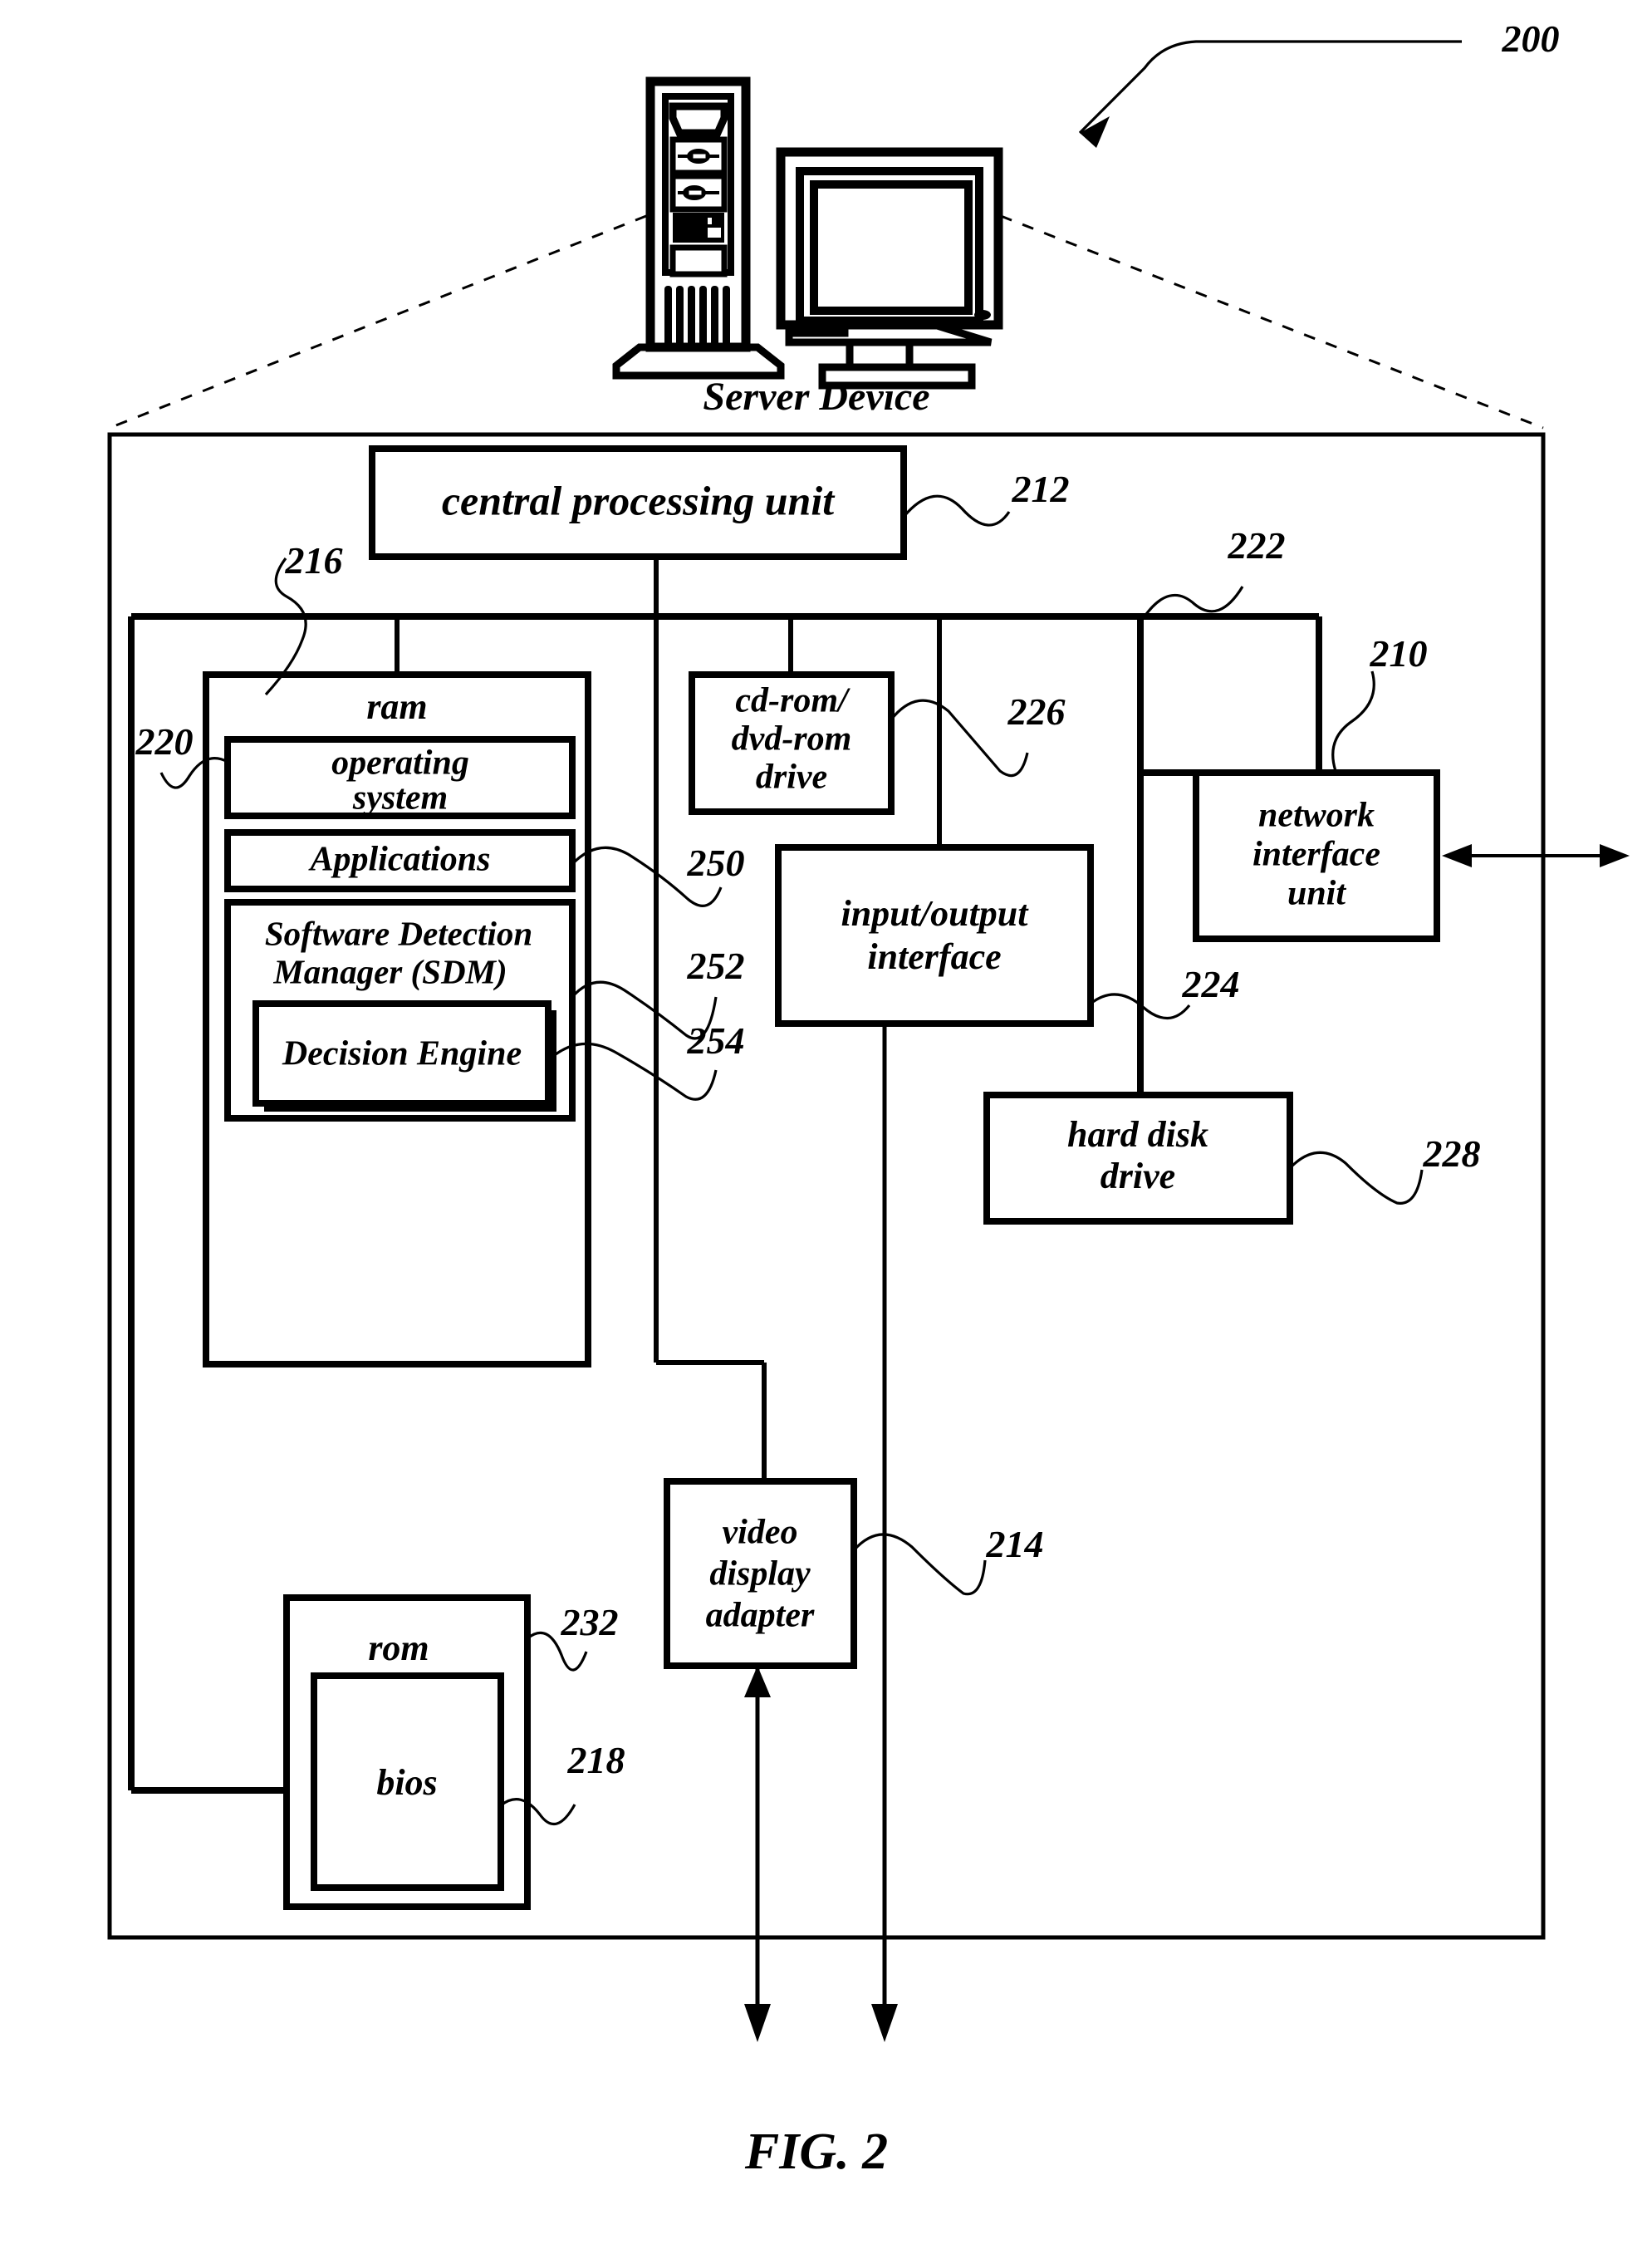 This screenshot has width=1652, height=2244. Describe the element at coordinates (590, 1622) in the screenshot. I see `ref-number-232: 232` at that location.